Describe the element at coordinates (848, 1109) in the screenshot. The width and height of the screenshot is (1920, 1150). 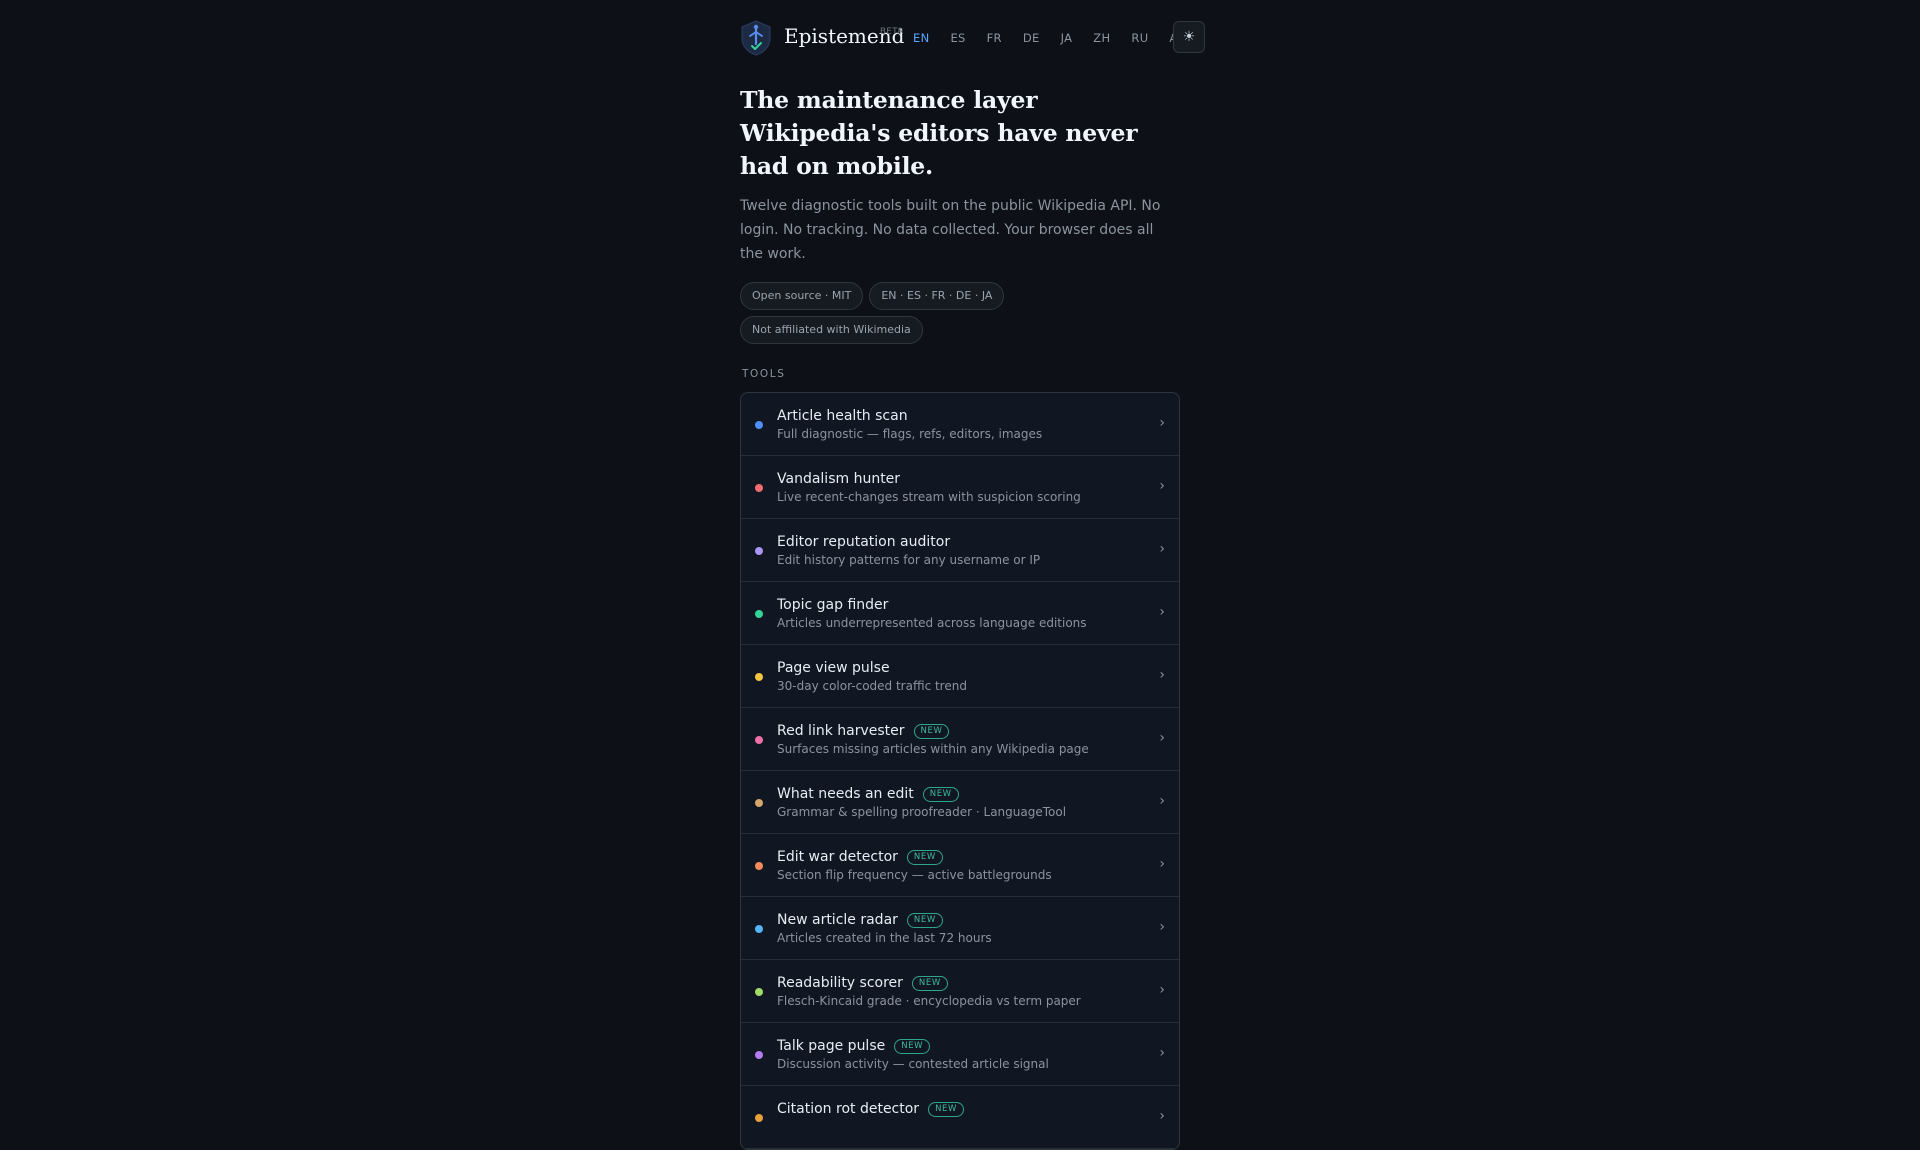
I see `tool-name-text: Citation rot detector` at that location.